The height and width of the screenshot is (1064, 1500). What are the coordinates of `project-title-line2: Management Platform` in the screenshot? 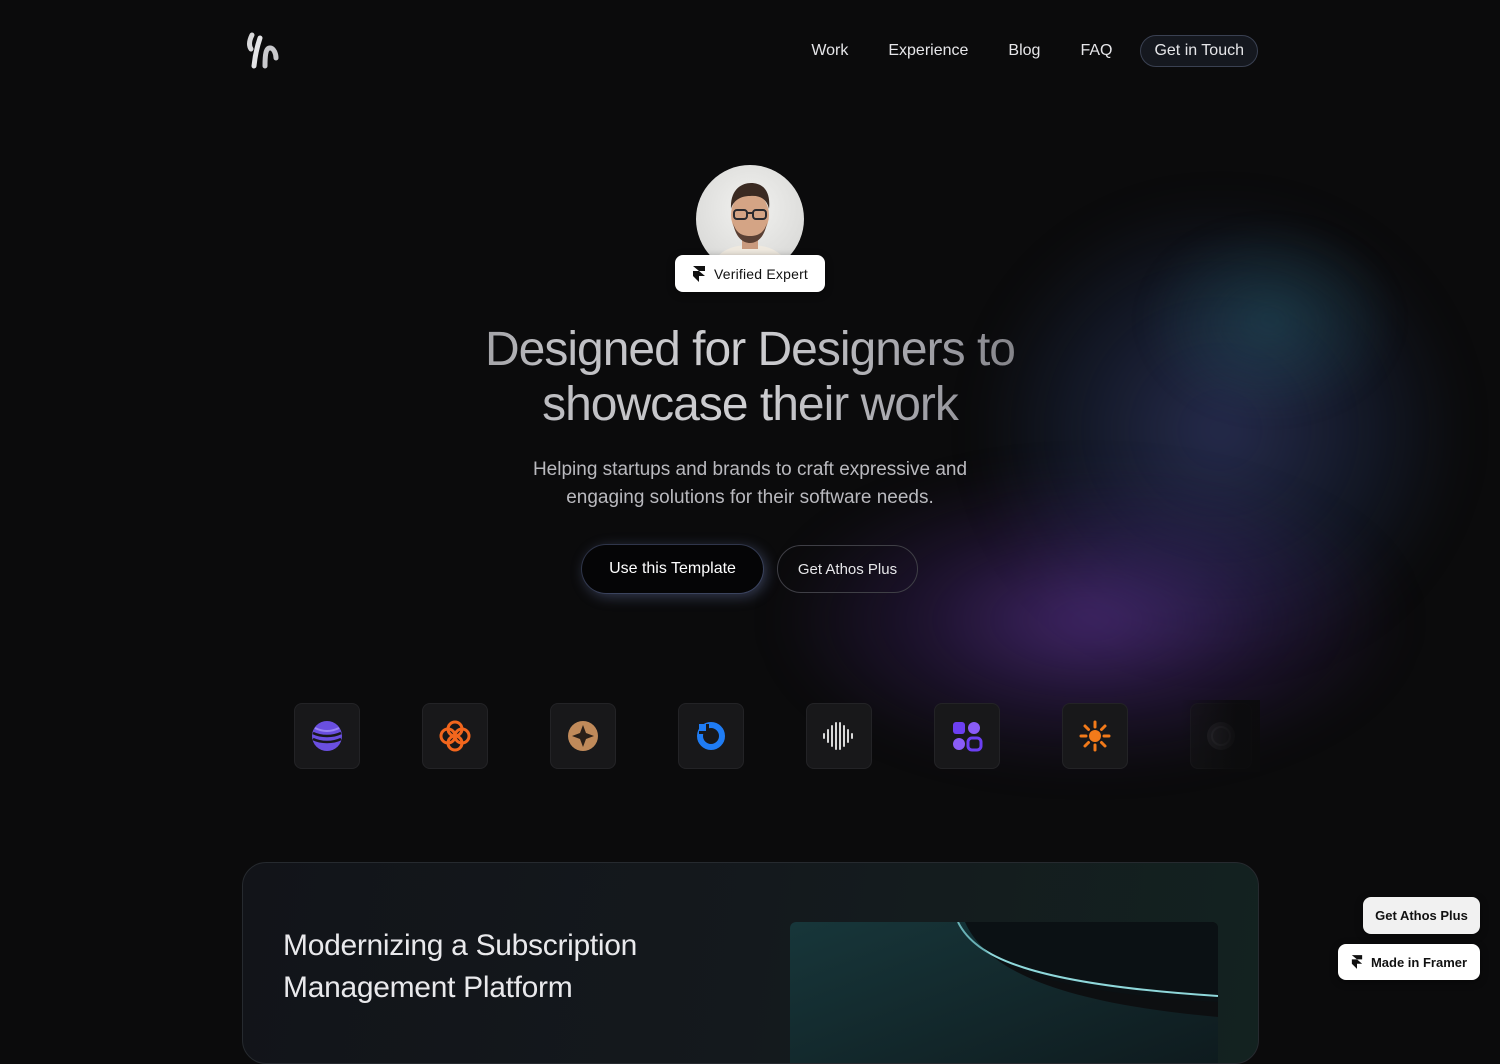 It's located at (428, 987).